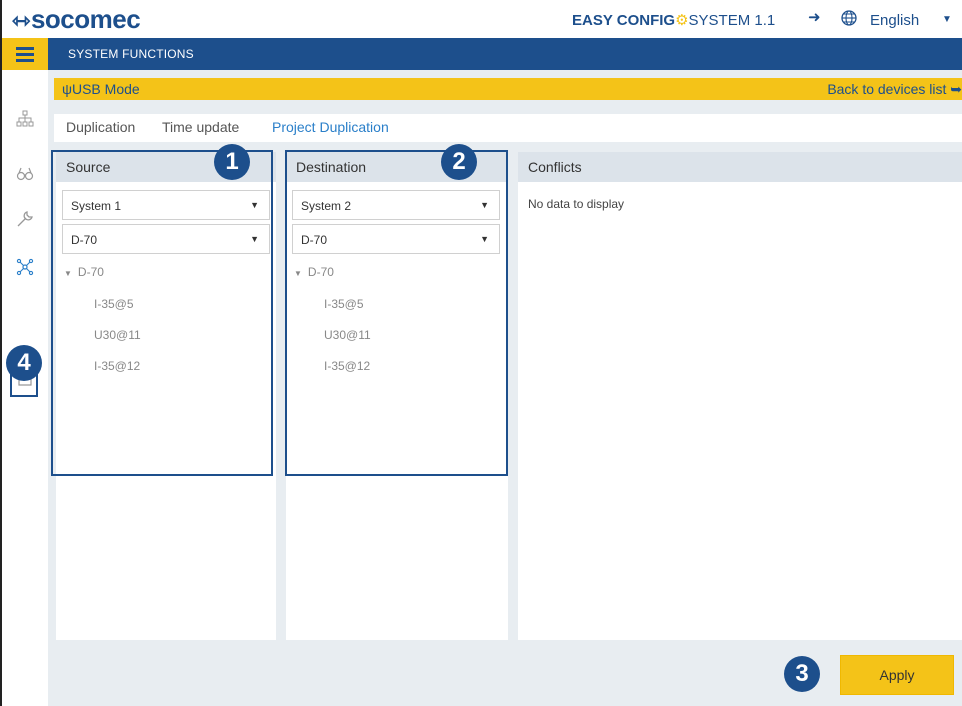 This screenshot has width=962, height=706. Describe the element at coordinates (947, 19) in the screenshot. I see `chevron-down-icon: ▼` at that location.